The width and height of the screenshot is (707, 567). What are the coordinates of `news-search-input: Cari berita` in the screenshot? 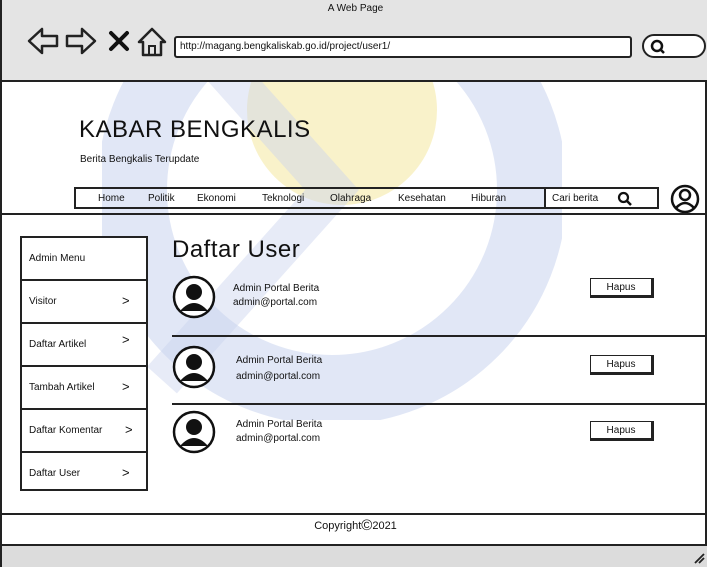 It's located at (601, 198).